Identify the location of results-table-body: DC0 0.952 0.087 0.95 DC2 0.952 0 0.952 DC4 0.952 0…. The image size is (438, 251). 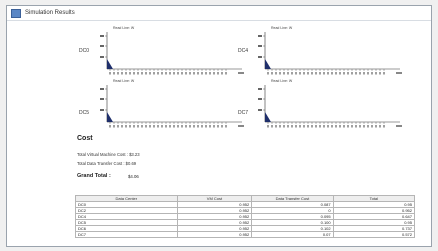
(245, 219).